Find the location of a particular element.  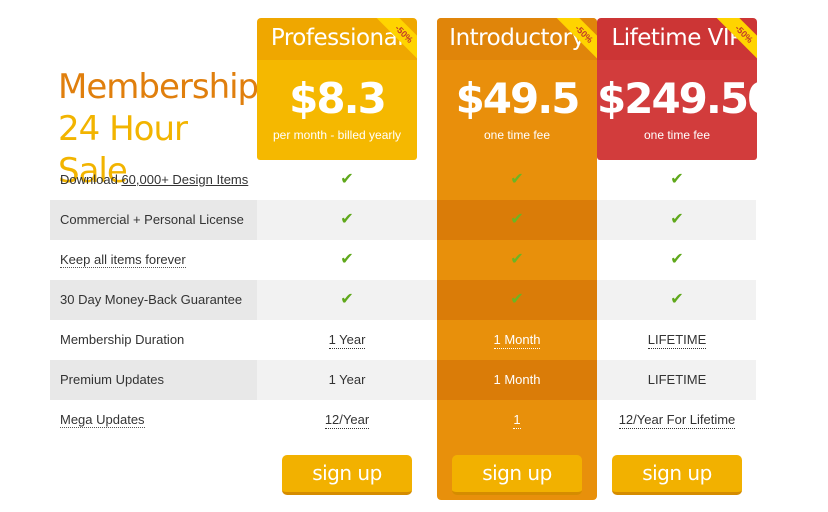

feature-premium: Premium Updates is located at coordinates (112, 380).